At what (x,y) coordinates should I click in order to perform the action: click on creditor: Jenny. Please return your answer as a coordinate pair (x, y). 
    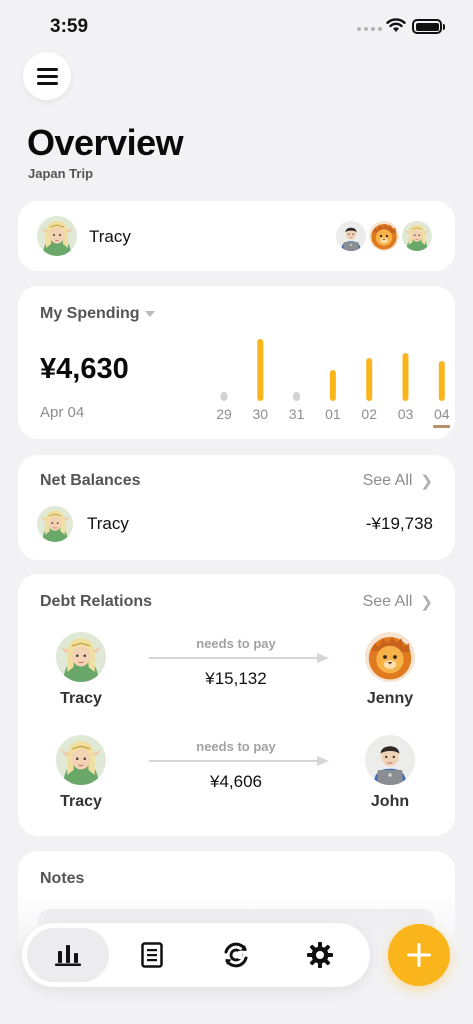
    Looking at the image, I should click on (390, 669).